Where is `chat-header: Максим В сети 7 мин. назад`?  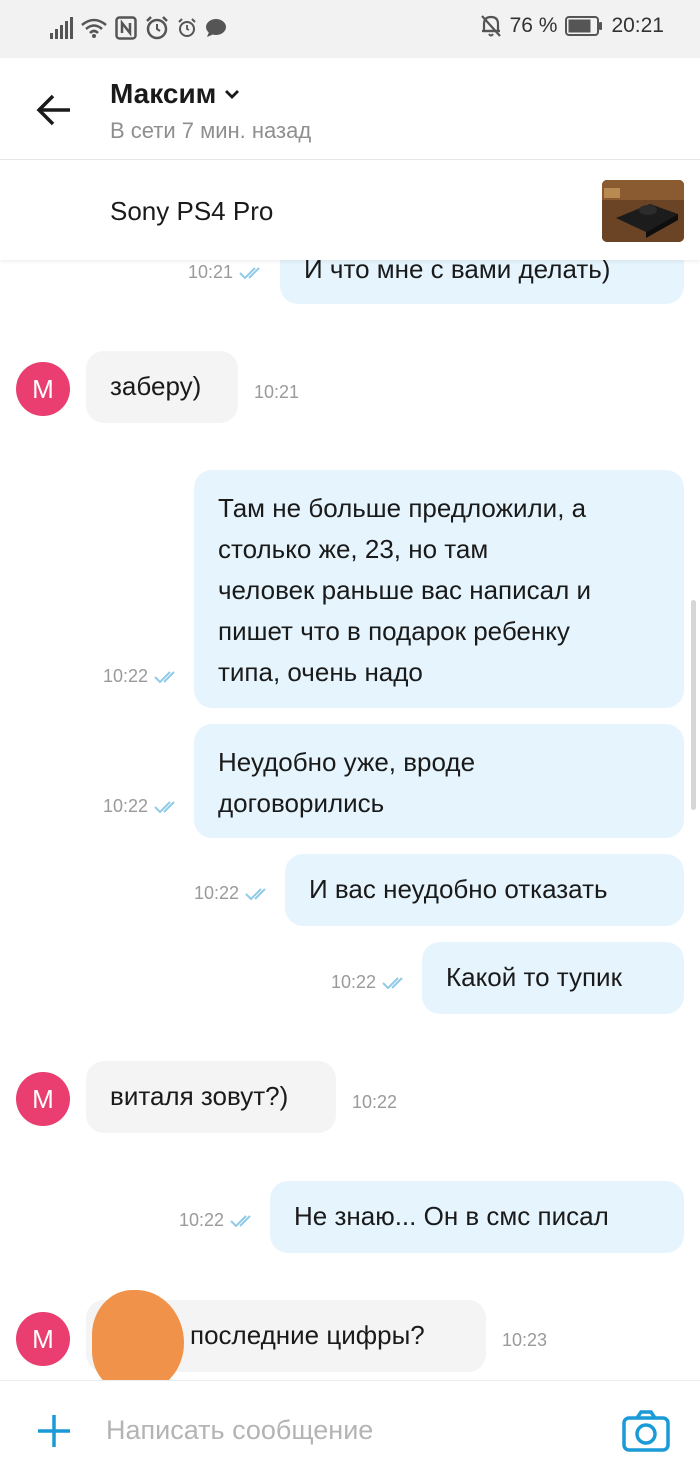 chat-header: Максим В сети 7 мин. назад is located at coordinates (350, 109).